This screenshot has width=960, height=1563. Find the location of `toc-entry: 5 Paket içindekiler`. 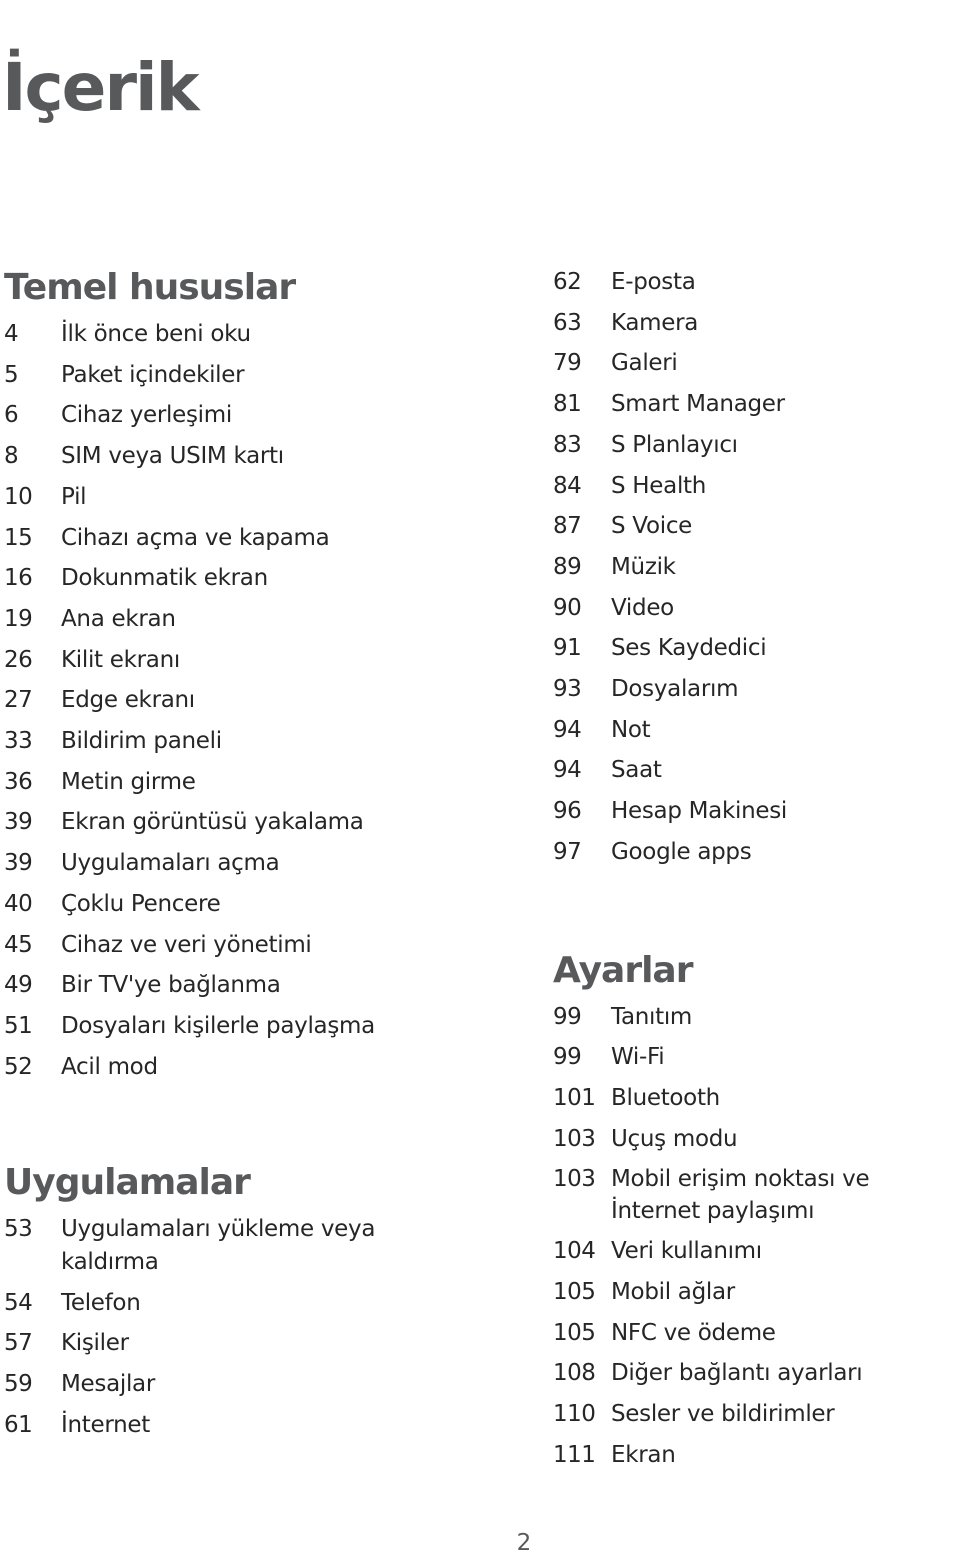

toc-entry: 5 Paket içindekiler is located at coordinates (214, 375).